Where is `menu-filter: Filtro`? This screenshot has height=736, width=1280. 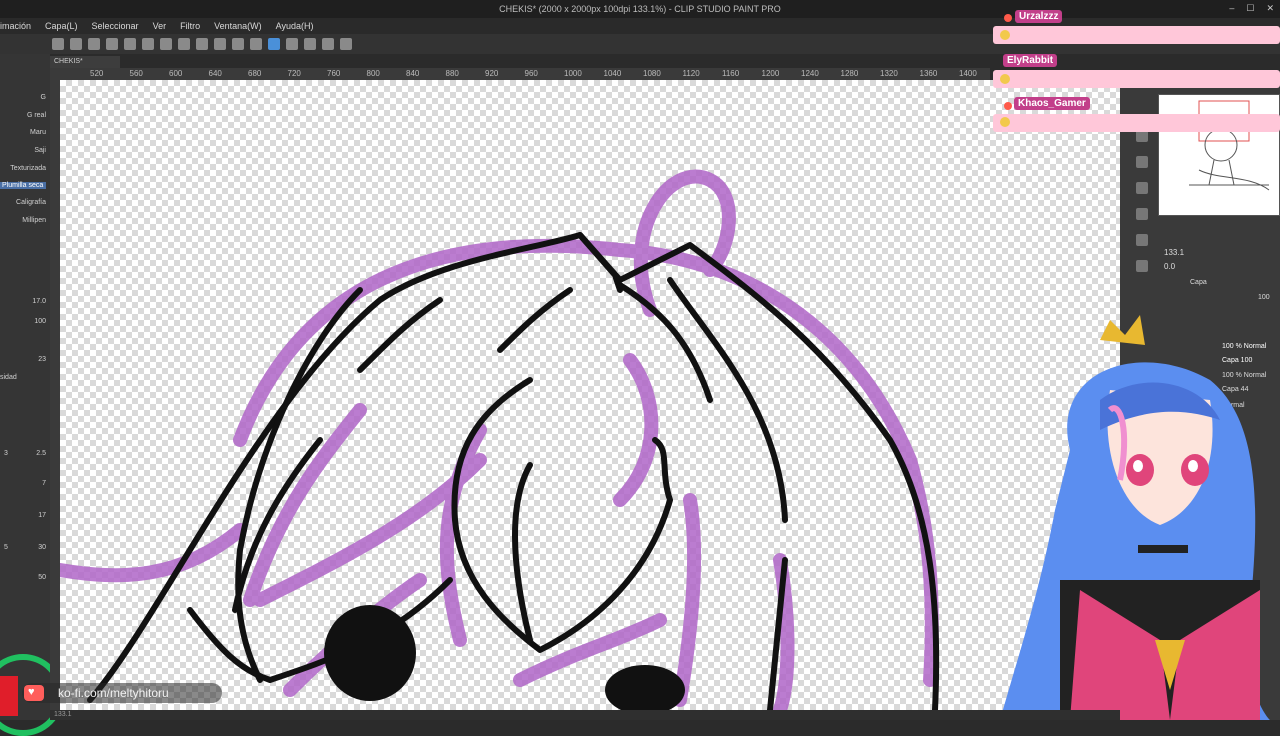
menu-filter: Filtro is located at coordinates (190, 26).